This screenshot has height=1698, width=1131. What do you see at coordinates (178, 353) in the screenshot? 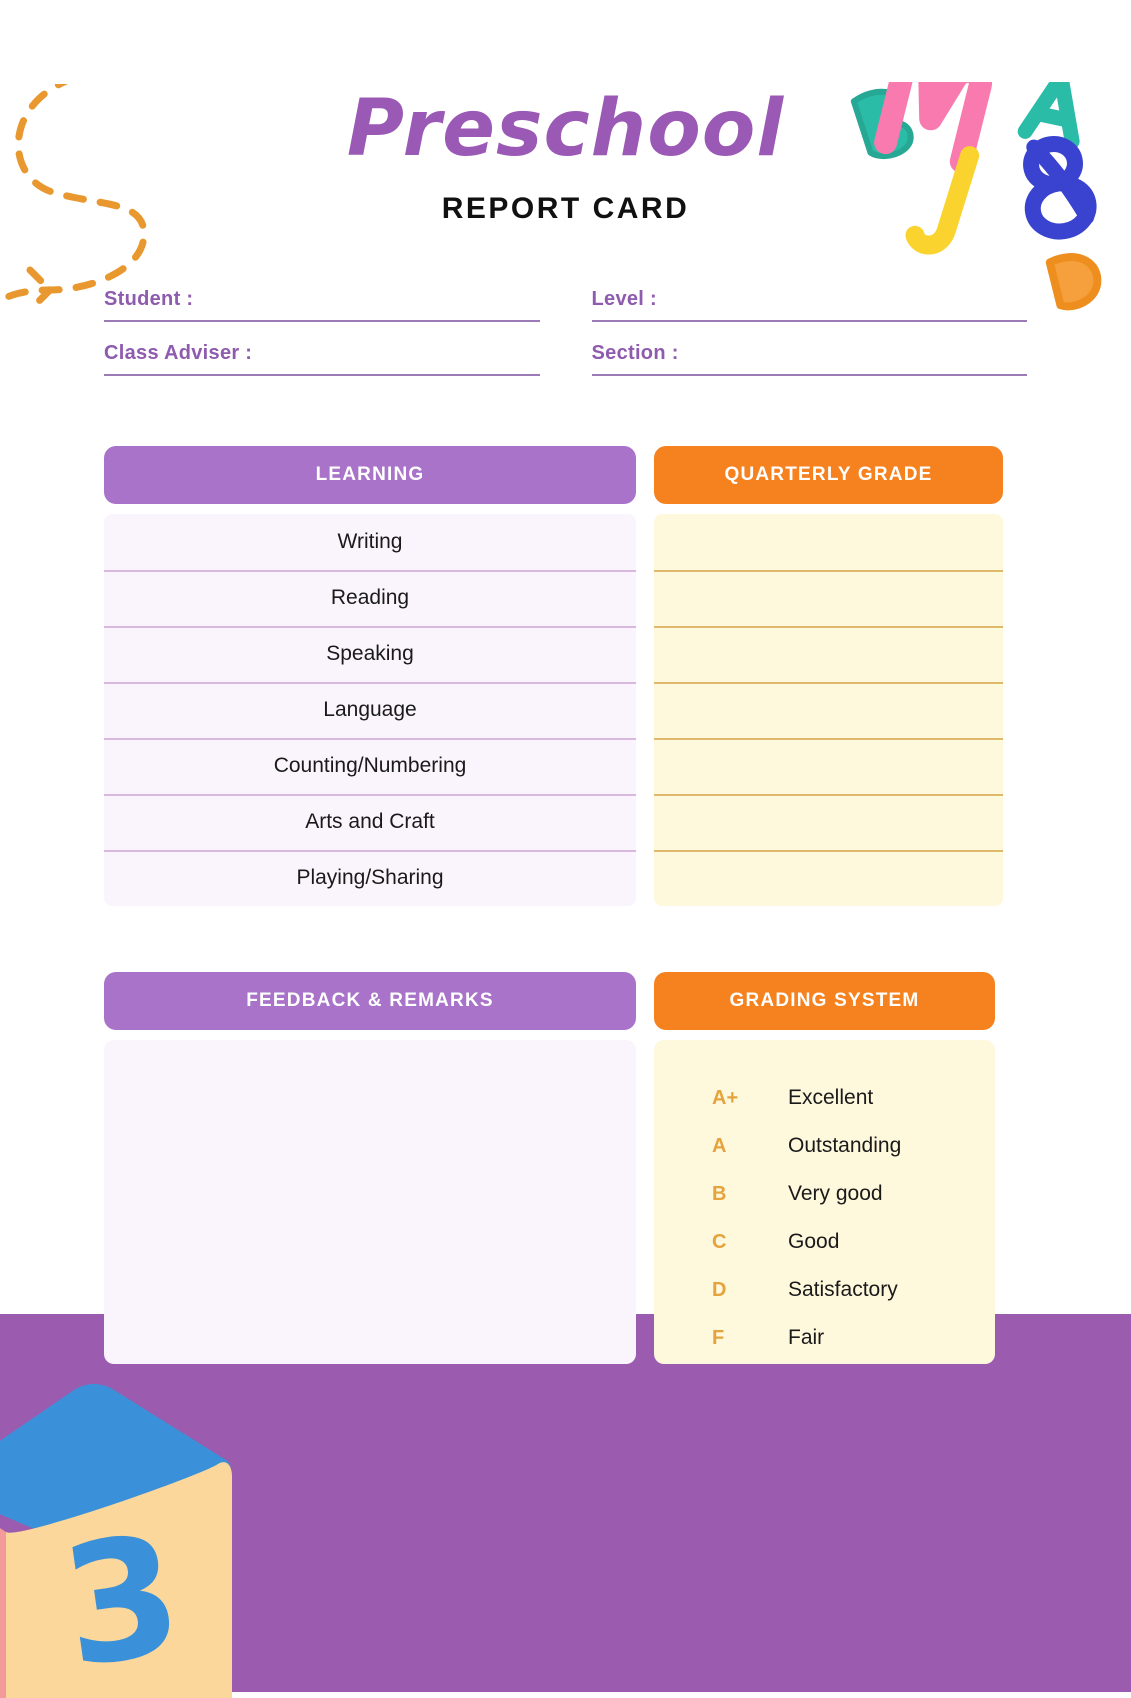
I see `field-label-class-adviser: Class Adviser :` at bounding box center [178, 353].